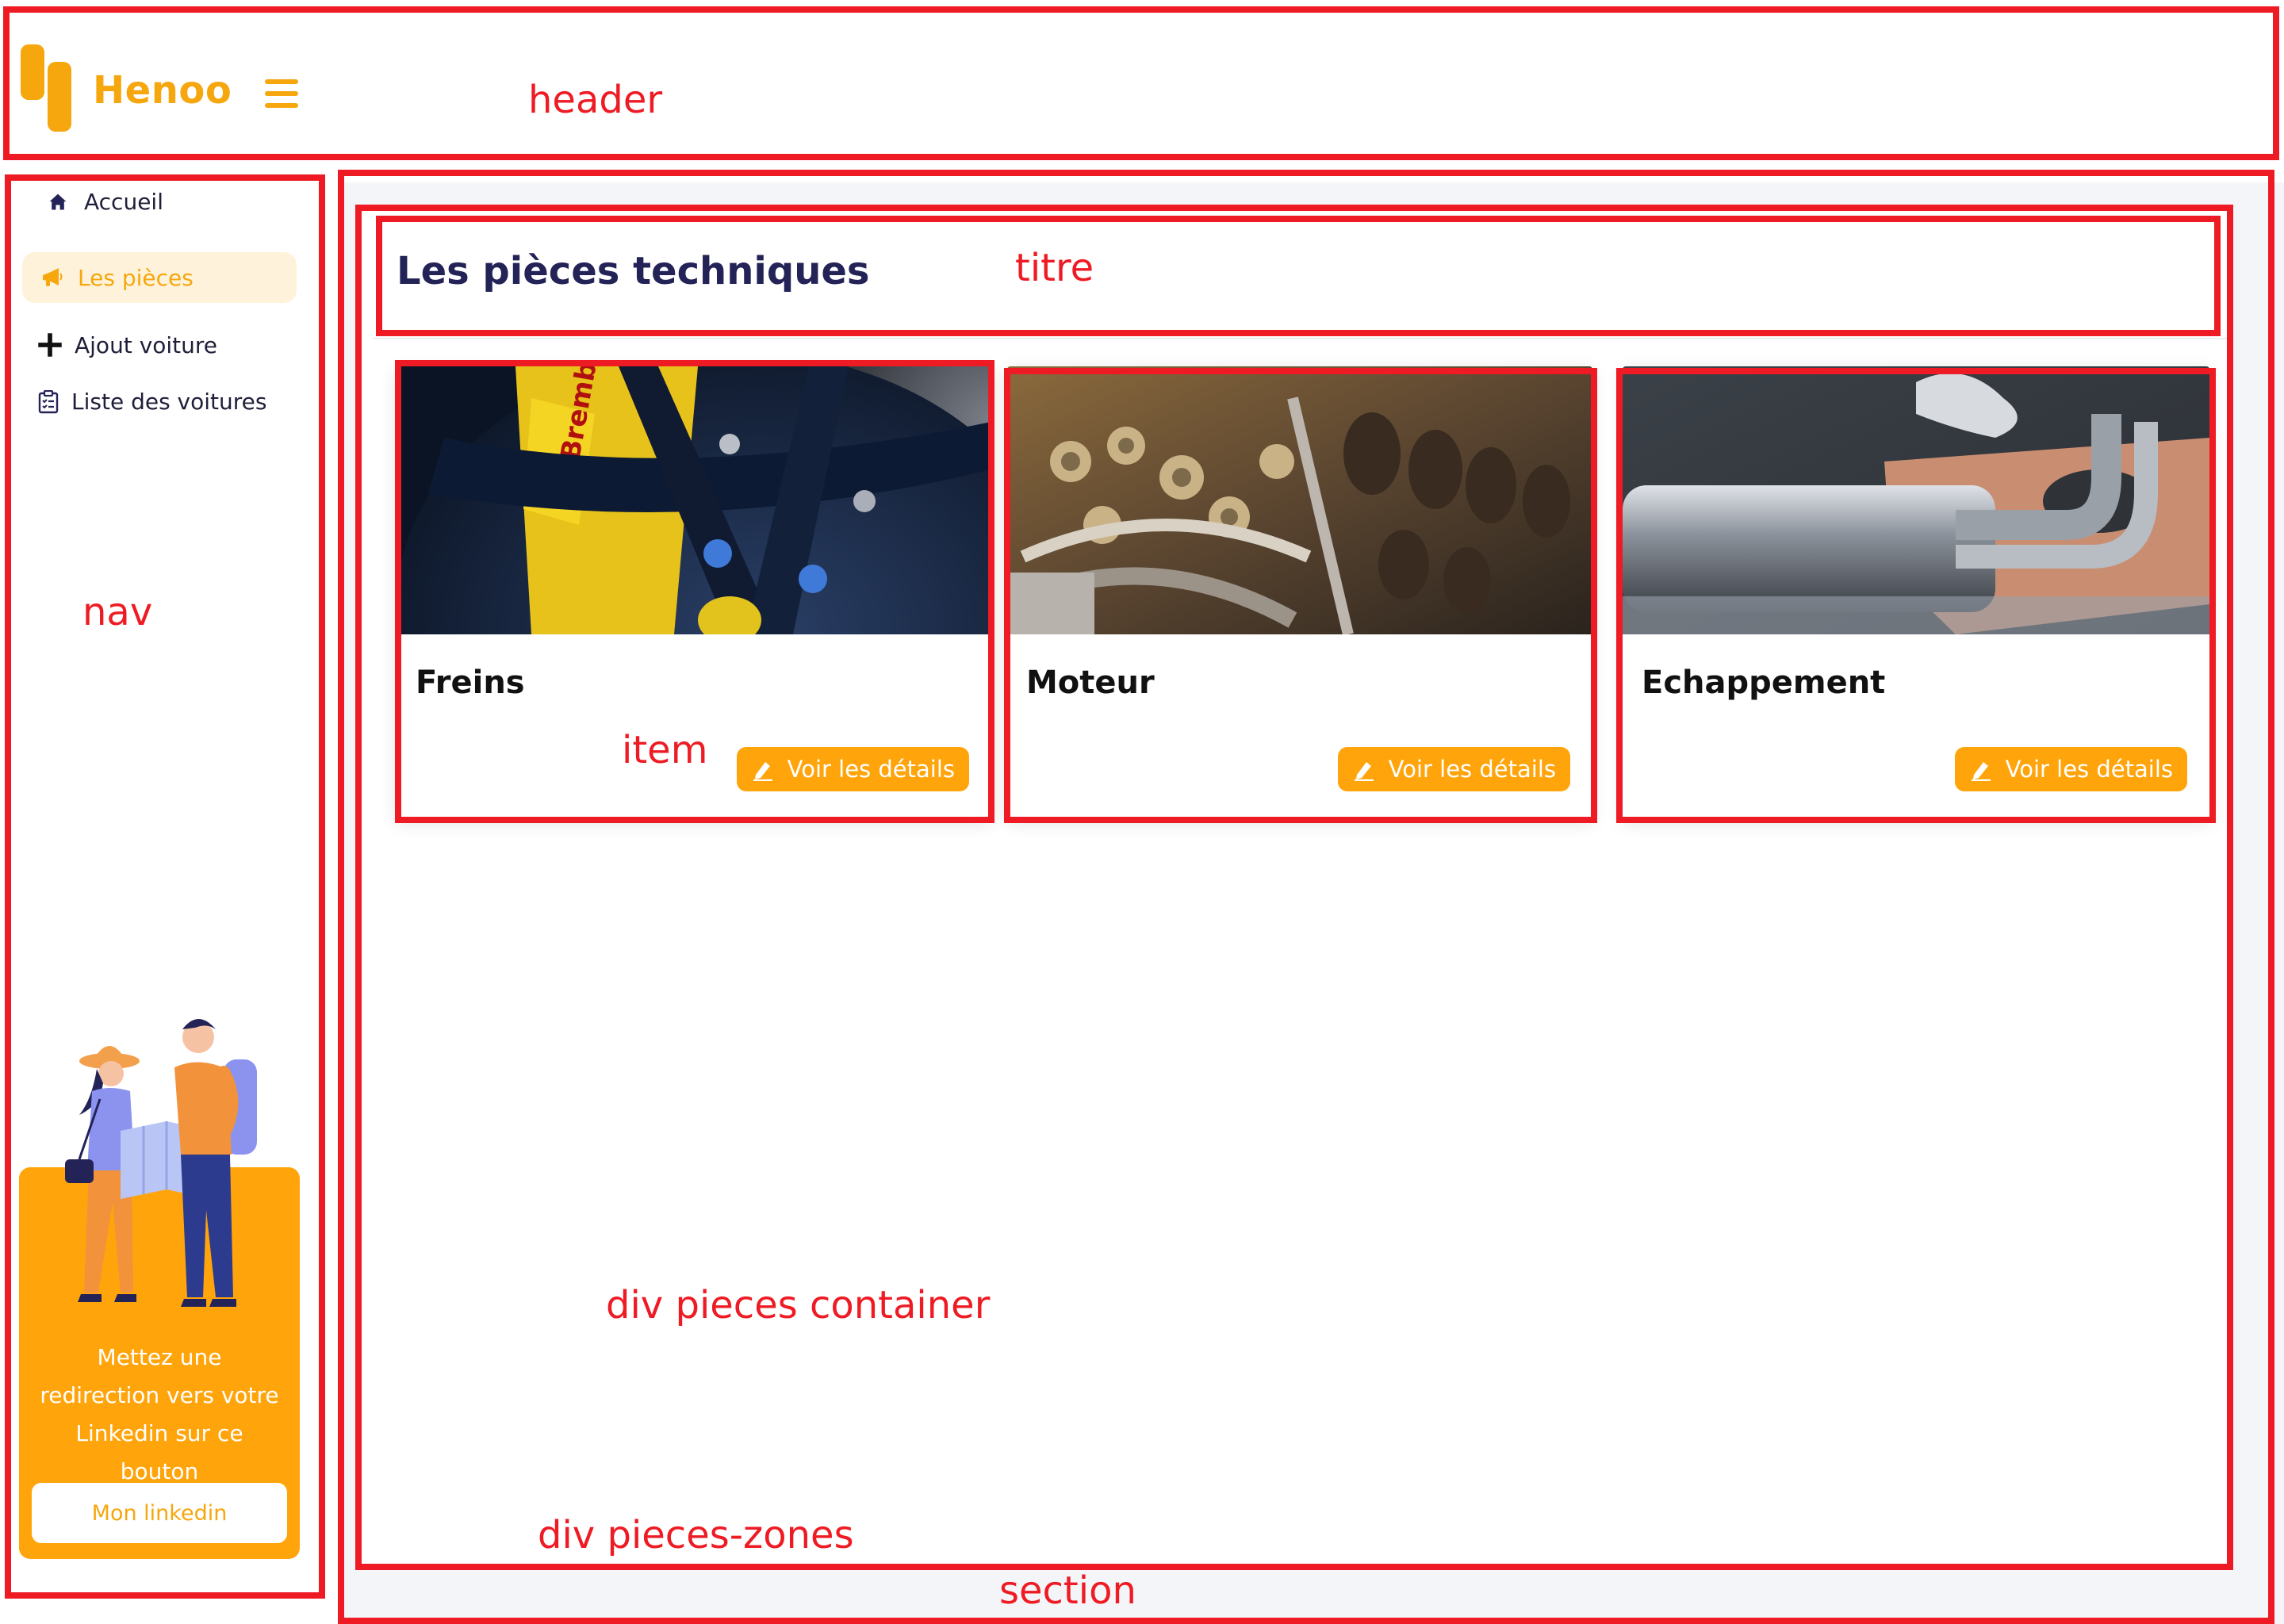 Image resolution: width=2284 pixels, height=1624 pixels. Describe the element at coordinates (117, 612) in the screenshot. I see `annotation-label-nav: nav` at that location.